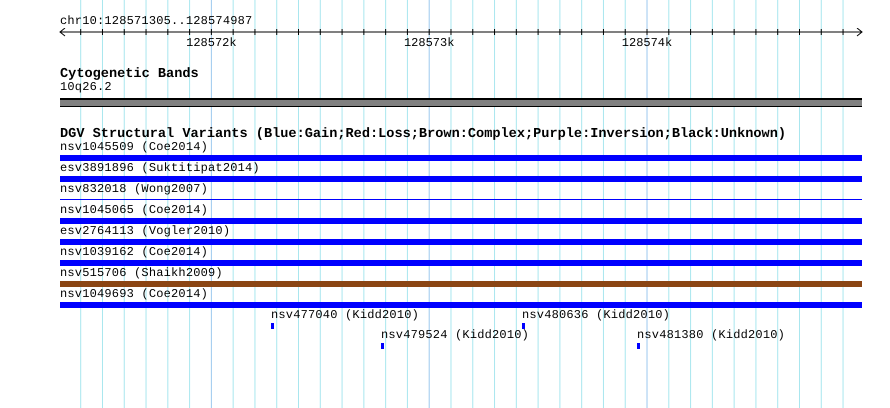 The image size is (890, 408). I want to click on variant-label: esv3891896 (Suktitipat2014), so click(160, 168).